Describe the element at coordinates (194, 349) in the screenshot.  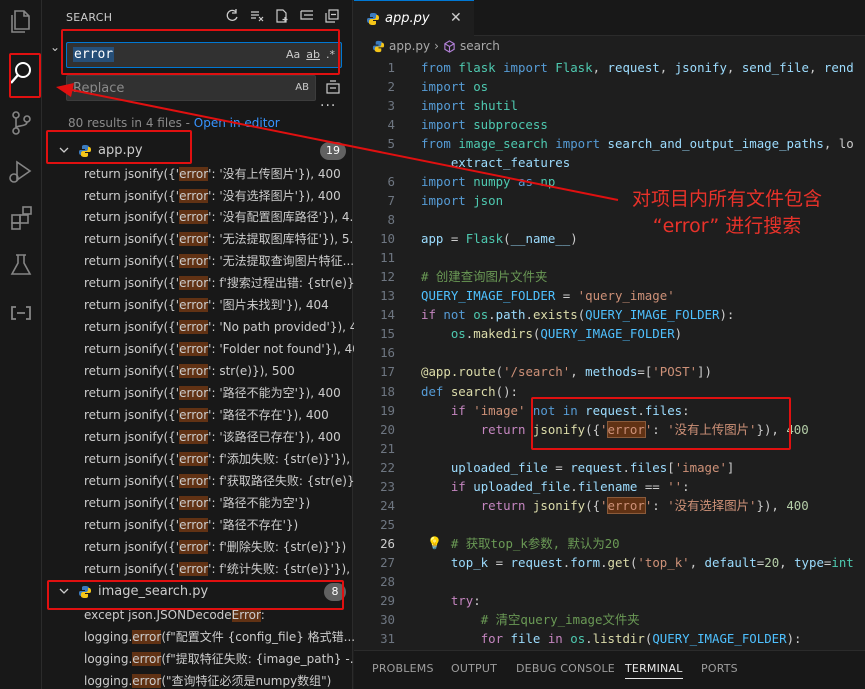
I see `match-highlight: error` at that location.